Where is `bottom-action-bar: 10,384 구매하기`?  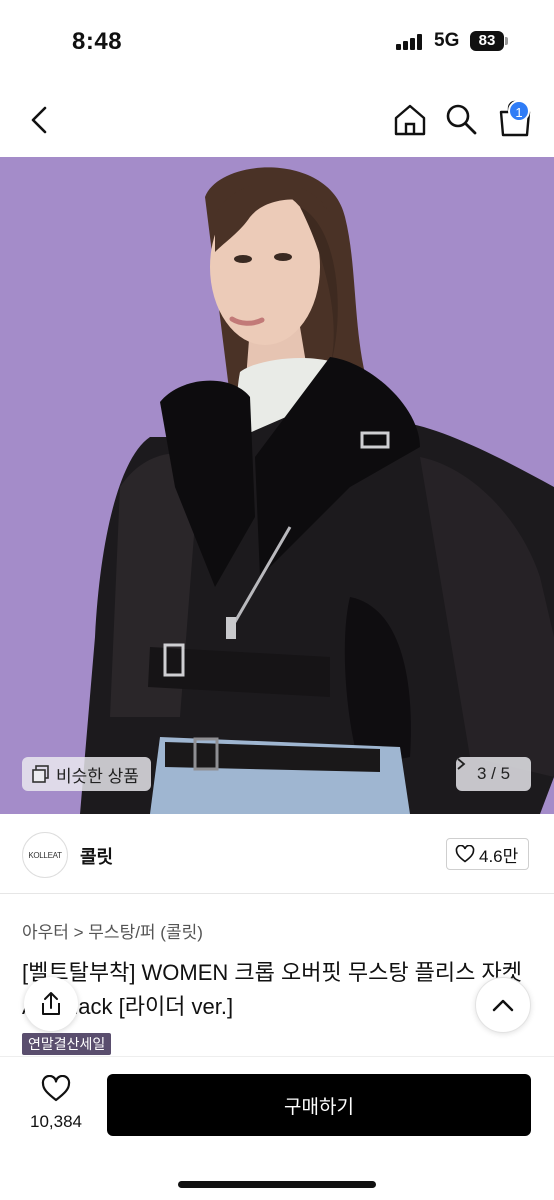 bottom-action-bar: 10,384 구매하기 is located at coordinates (277, 1128).